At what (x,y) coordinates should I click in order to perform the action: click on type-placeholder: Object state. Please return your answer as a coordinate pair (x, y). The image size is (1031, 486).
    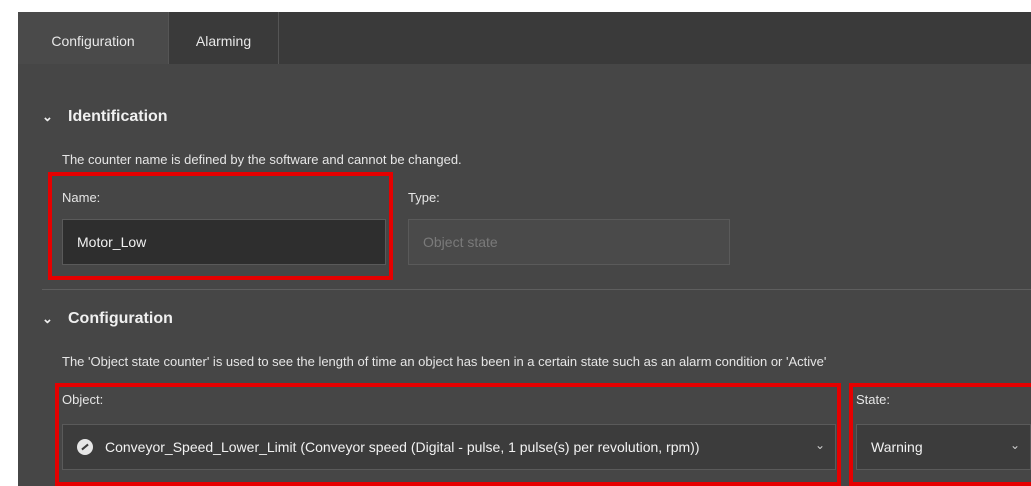
    Looking at the image, I should click on (460, 242).